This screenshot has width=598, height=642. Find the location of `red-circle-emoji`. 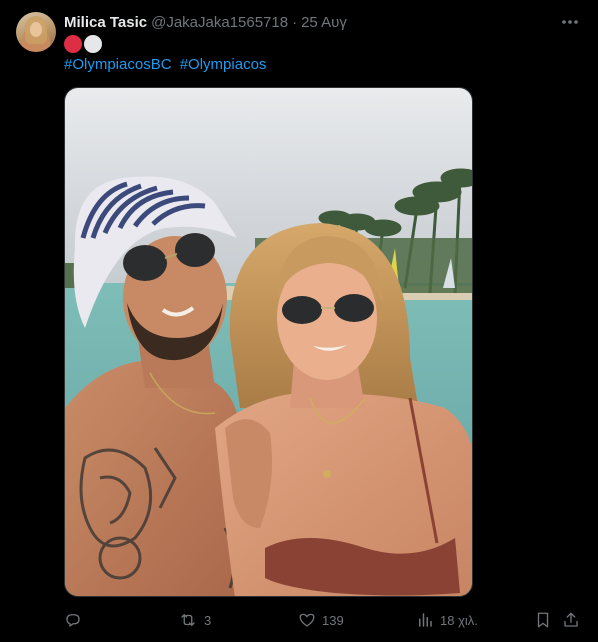

red-circle-emoji is located at coordinates (73, 44).